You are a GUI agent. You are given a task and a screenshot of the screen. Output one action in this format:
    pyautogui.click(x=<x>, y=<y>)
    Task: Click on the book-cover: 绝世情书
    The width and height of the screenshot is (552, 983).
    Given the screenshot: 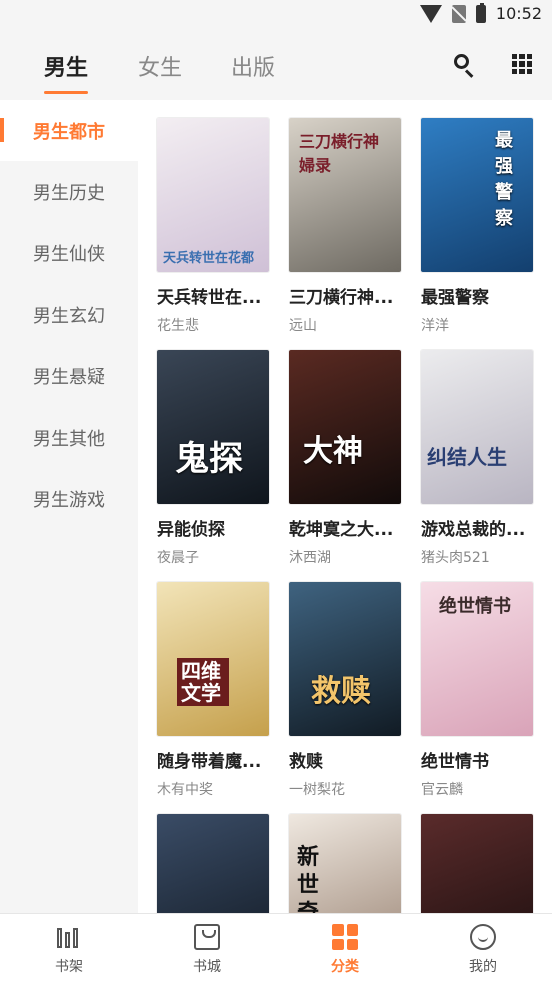 What is the action you would take?
    pyautogui.click(x=477, y=659)
    